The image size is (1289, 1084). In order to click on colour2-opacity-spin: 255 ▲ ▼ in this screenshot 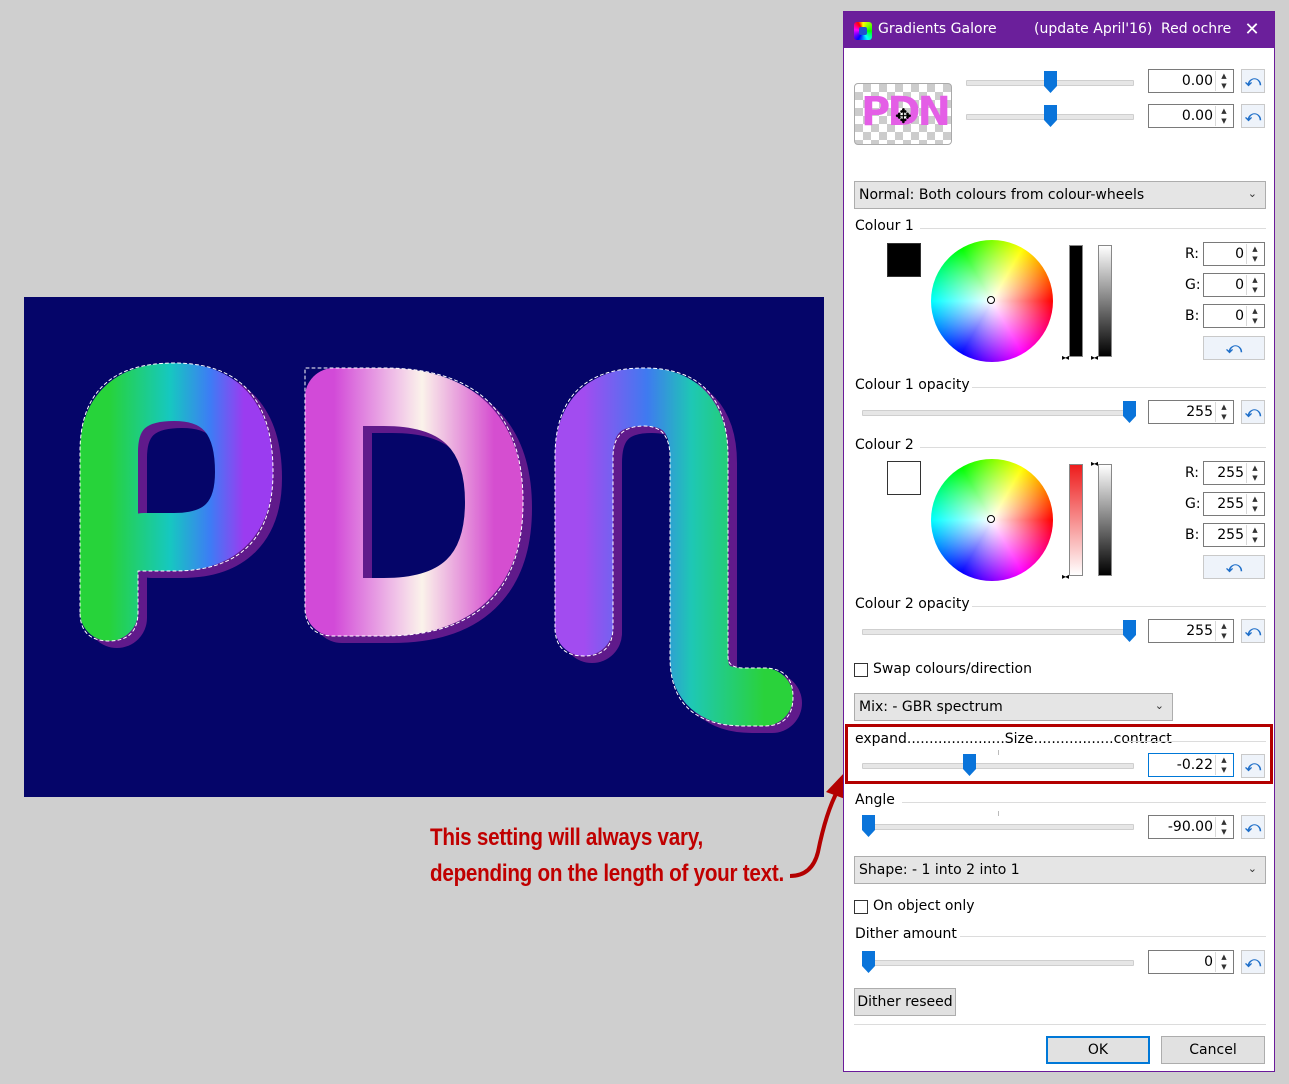, I will do `click(1191, 631)`.